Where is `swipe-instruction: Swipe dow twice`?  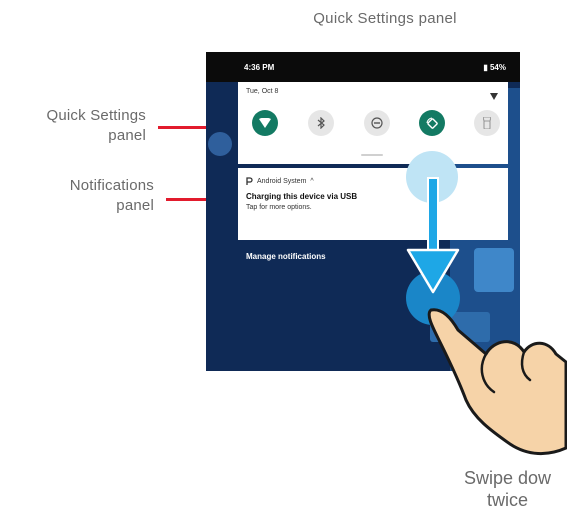 swipe-instruction: Swipe dow twice is located at coordinates (507, 489).